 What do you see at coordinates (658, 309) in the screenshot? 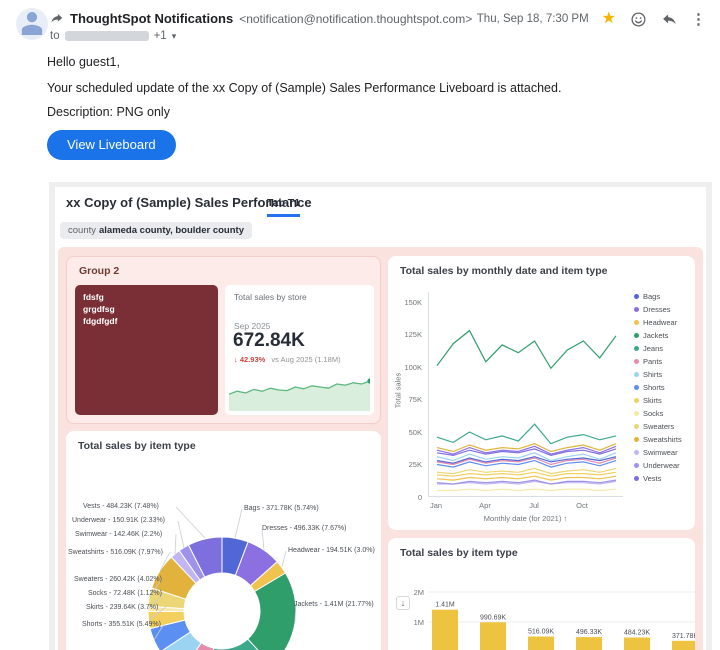
I see `legend-item-dresses: Dresses` at bounding box center [658, 309].